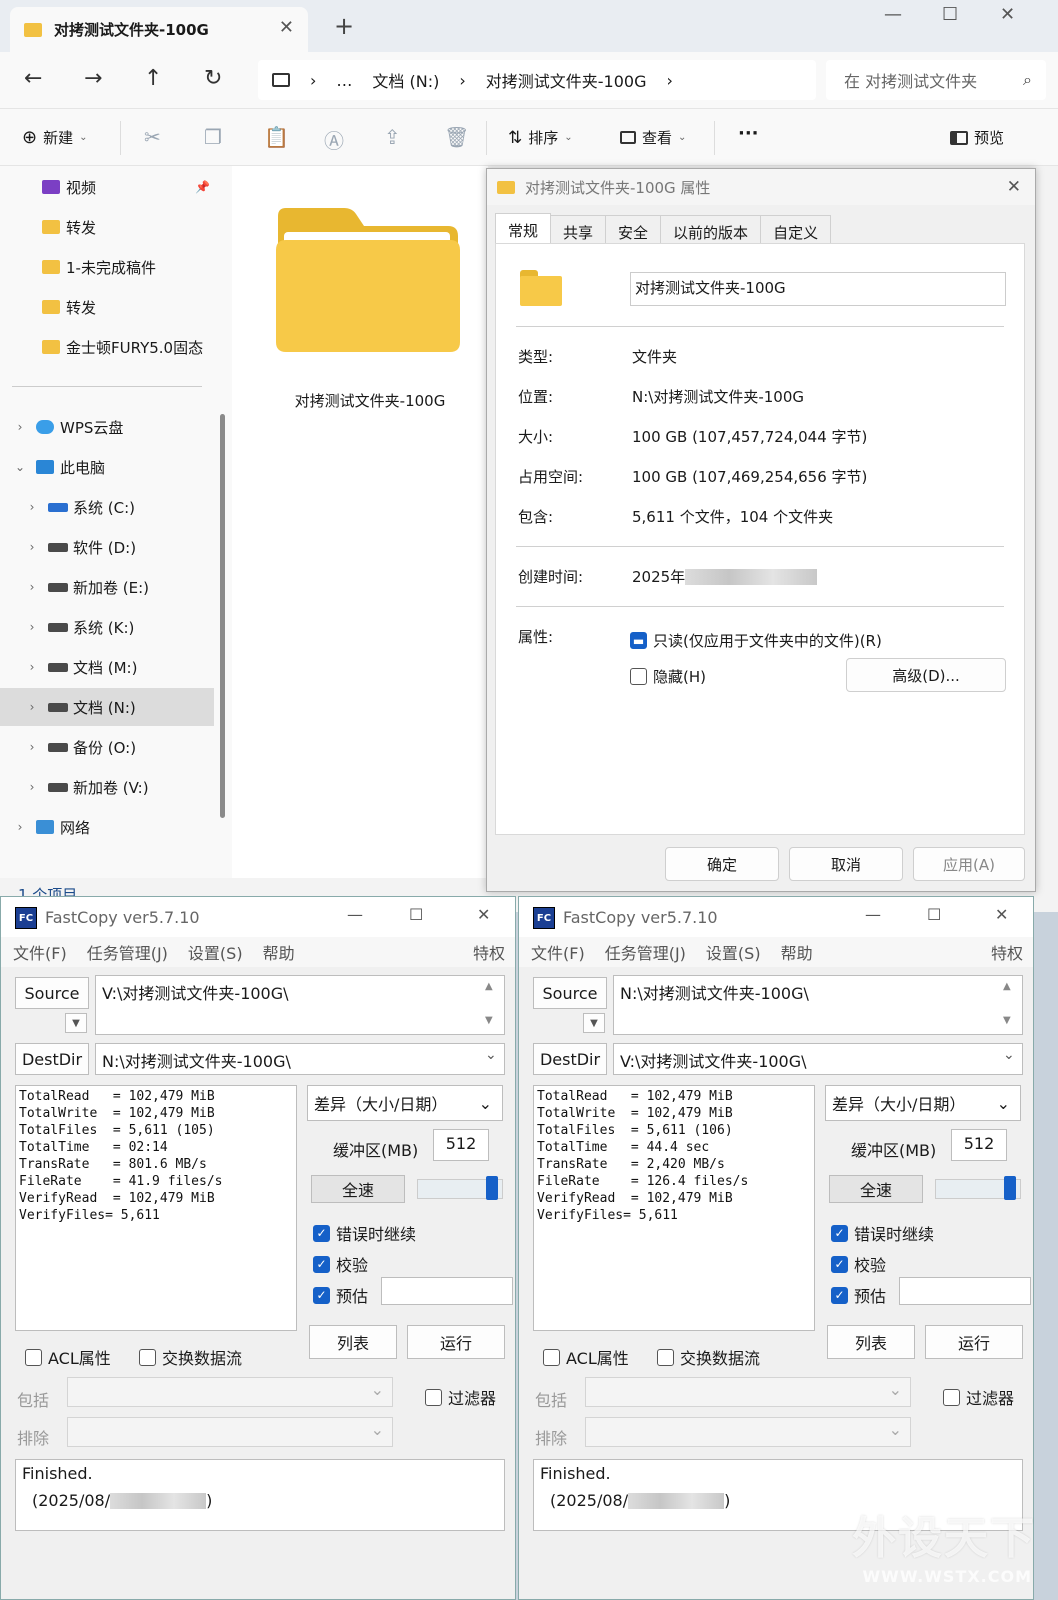  I want to click on forward-icon: →, so click(93, 78).